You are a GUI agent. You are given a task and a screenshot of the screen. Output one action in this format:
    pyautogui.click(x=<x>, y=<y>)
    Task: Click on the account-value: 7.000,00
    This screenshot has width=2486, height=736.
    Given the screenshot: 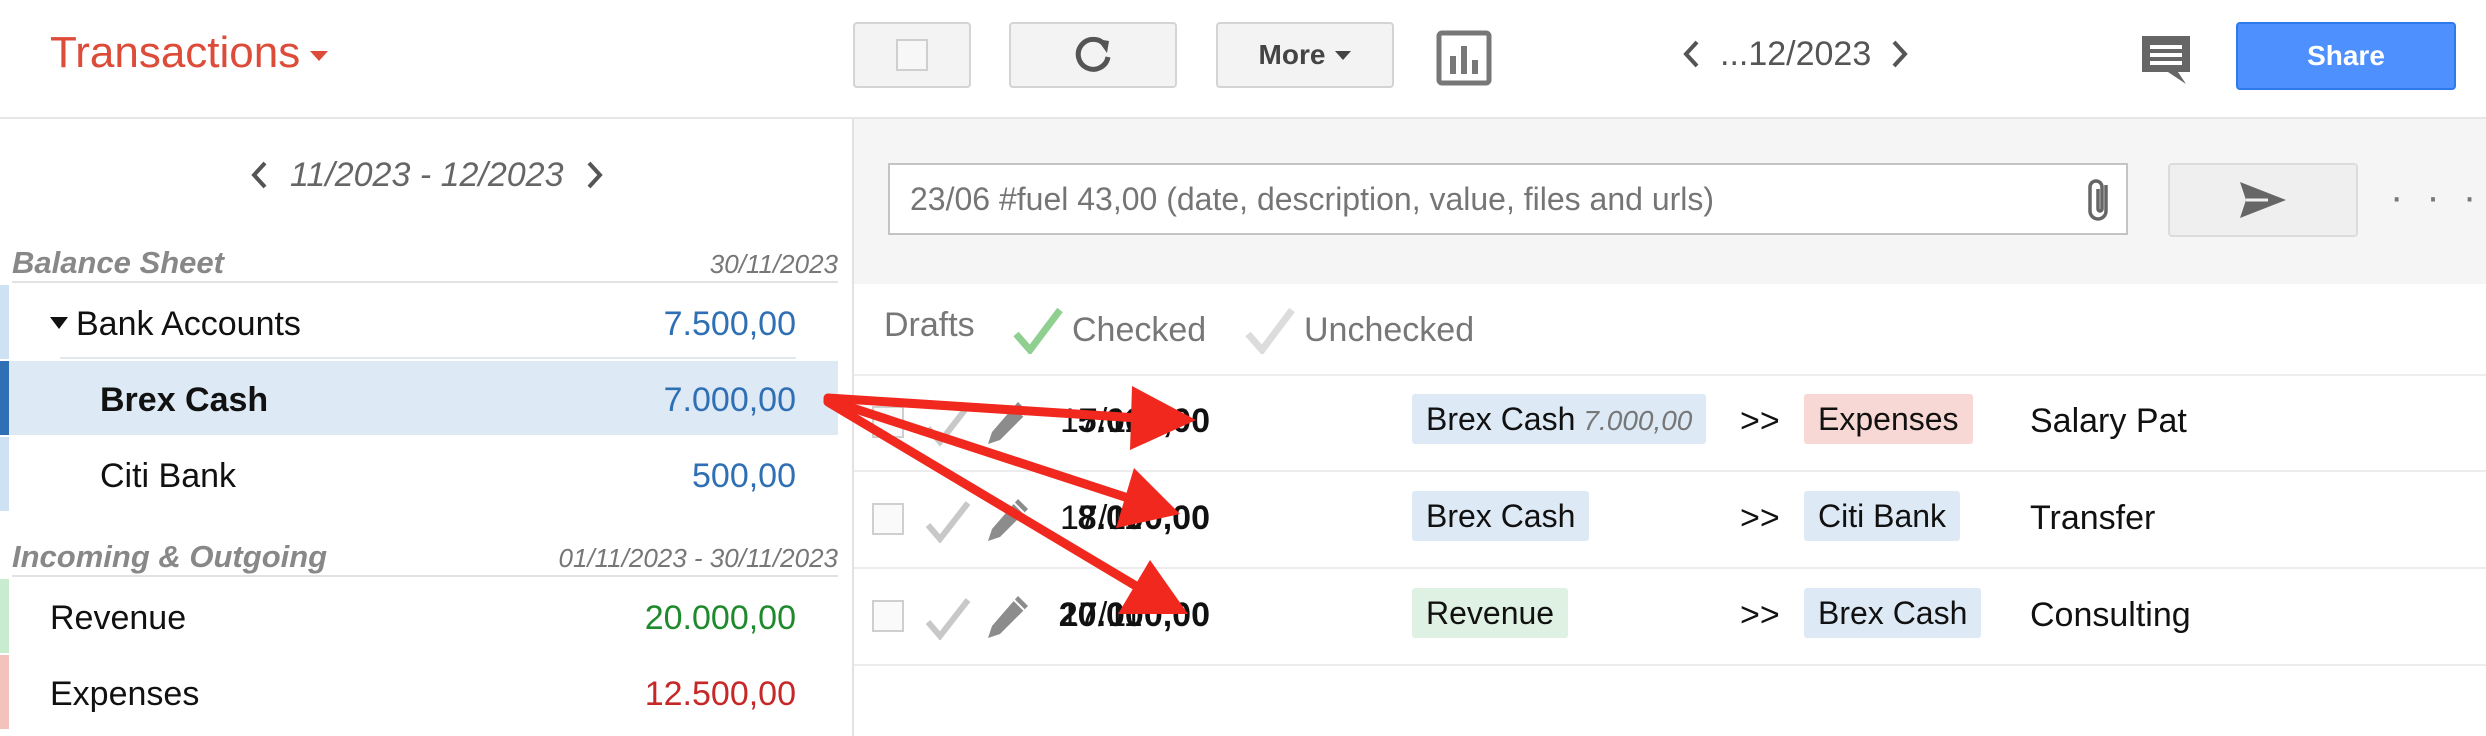 What is the action you would take?
    pyautogui.click(x=729, y=400)
    